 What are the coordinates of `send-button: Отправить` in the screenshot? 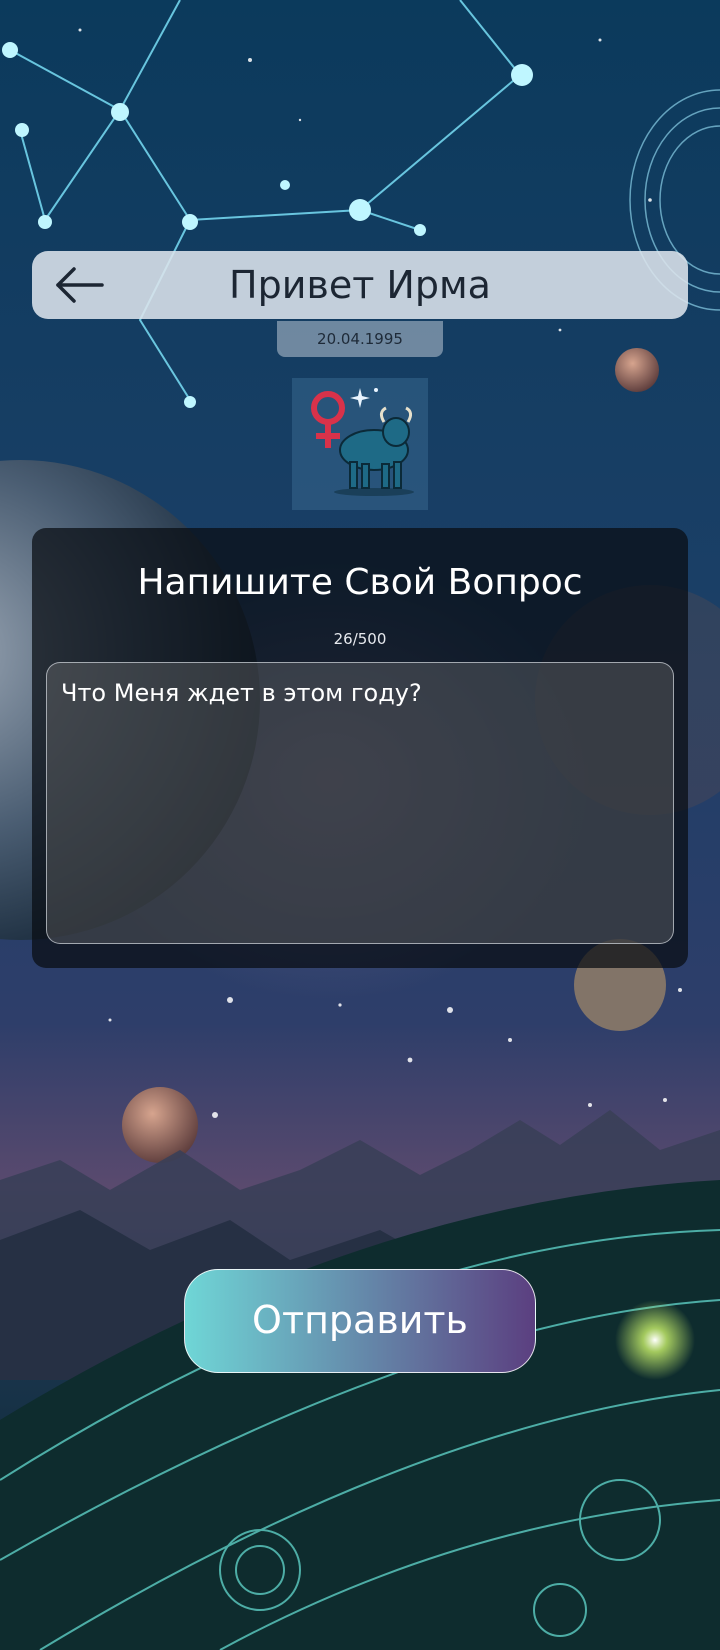 It's located at (360, 1321).